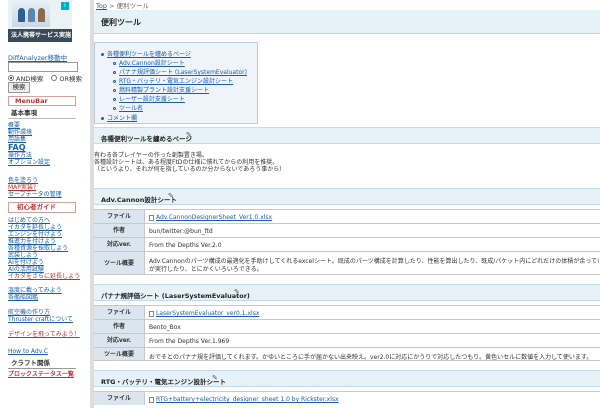 This screenshot has width=600, height=408. I want to click on toc-label: Adv.Cannon設計シート, so click(152, 63).